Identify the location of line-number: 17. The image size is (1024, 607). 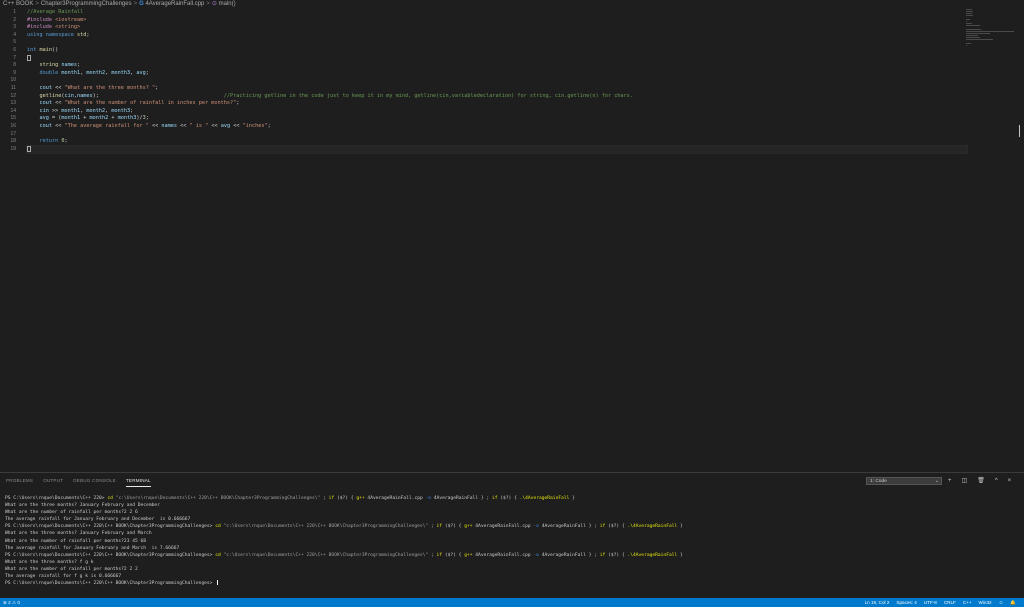
(13, 133).